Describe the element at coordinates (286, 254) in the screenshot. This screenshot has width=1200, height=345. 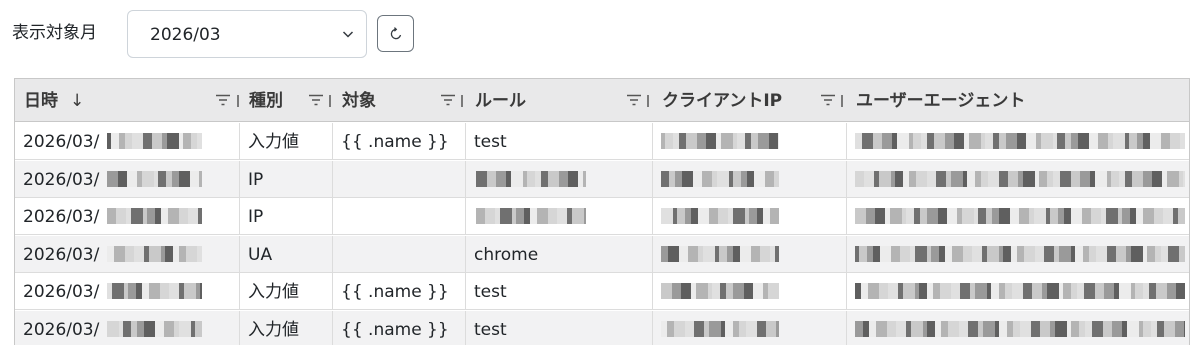
I see `cell-type: UA` at that location.